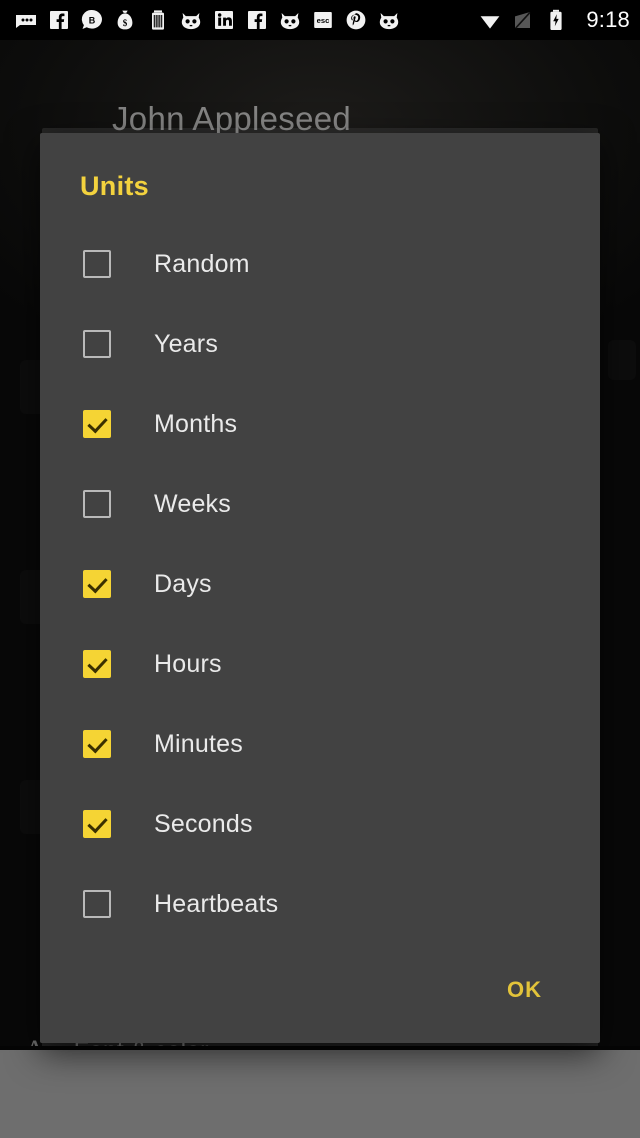  I want to click on linkedin-icon, so click(224, 20).